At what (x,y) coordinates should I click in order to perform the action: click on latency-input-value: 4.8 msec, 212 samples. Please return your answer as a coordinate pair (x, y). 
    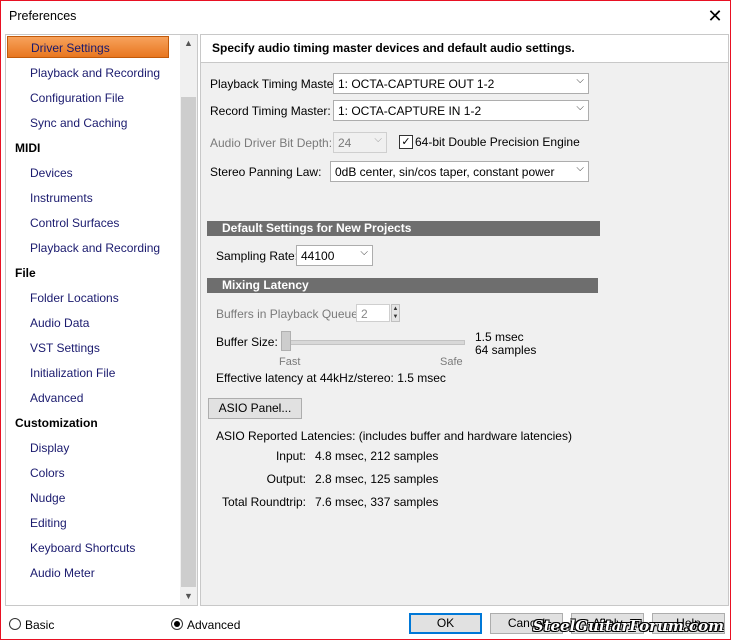
    Looking at the image, I should click on (377, 456).